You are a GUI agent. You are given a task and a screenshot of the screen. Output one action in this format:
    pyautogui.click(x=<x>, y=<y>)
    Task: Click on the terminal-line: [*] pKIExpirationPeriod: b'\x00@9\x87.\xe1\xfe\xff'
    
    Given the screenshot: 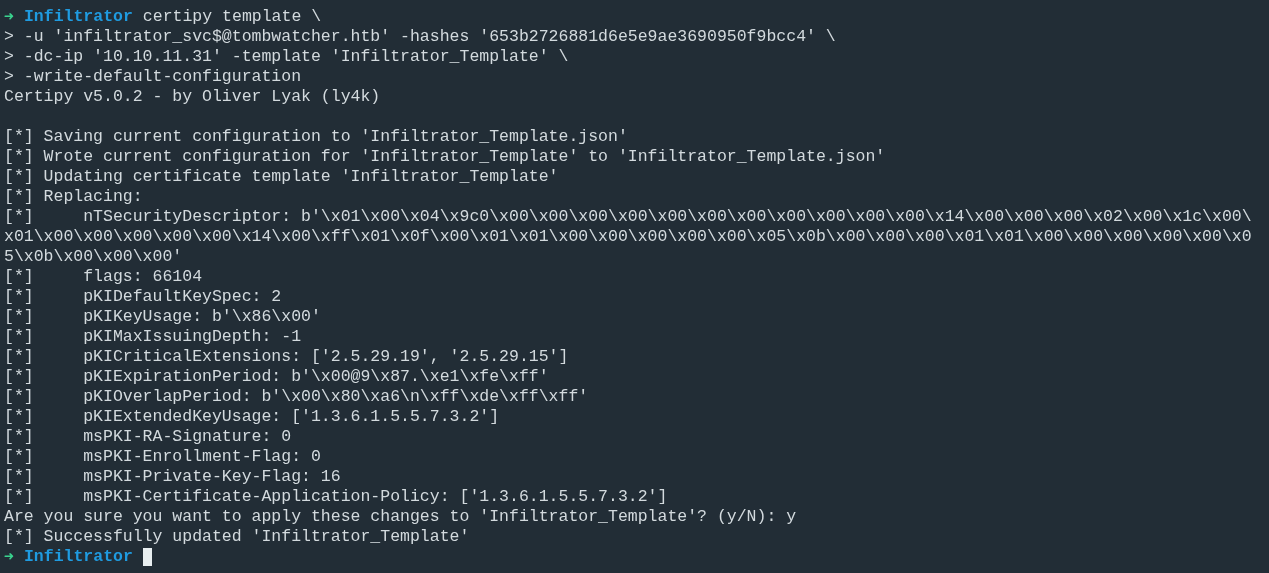 What is the action you would take?
    pyautogui.click(x=276, y=377)
    